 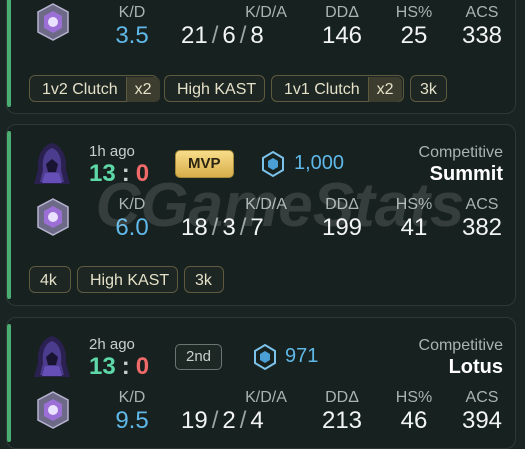 I want to click on acs-value: 382, so click(x=482, y=227).